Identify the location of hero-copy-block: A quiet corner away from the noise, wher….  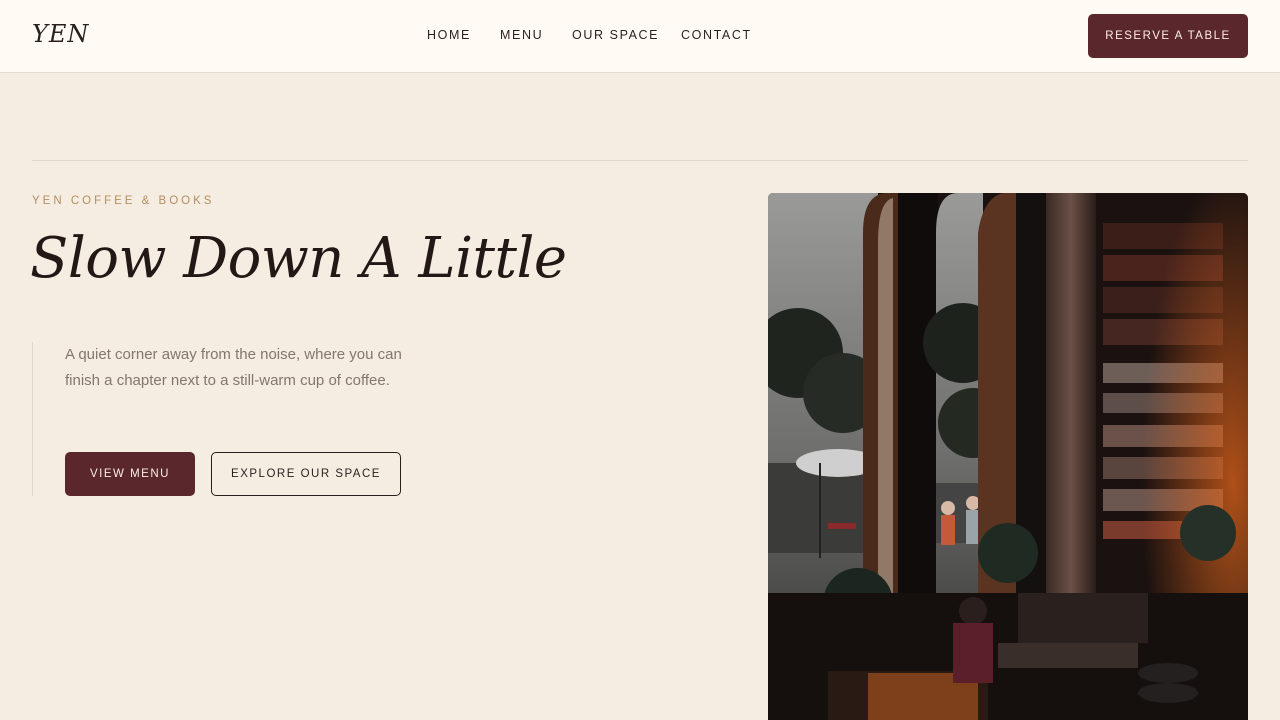
(232, 419).